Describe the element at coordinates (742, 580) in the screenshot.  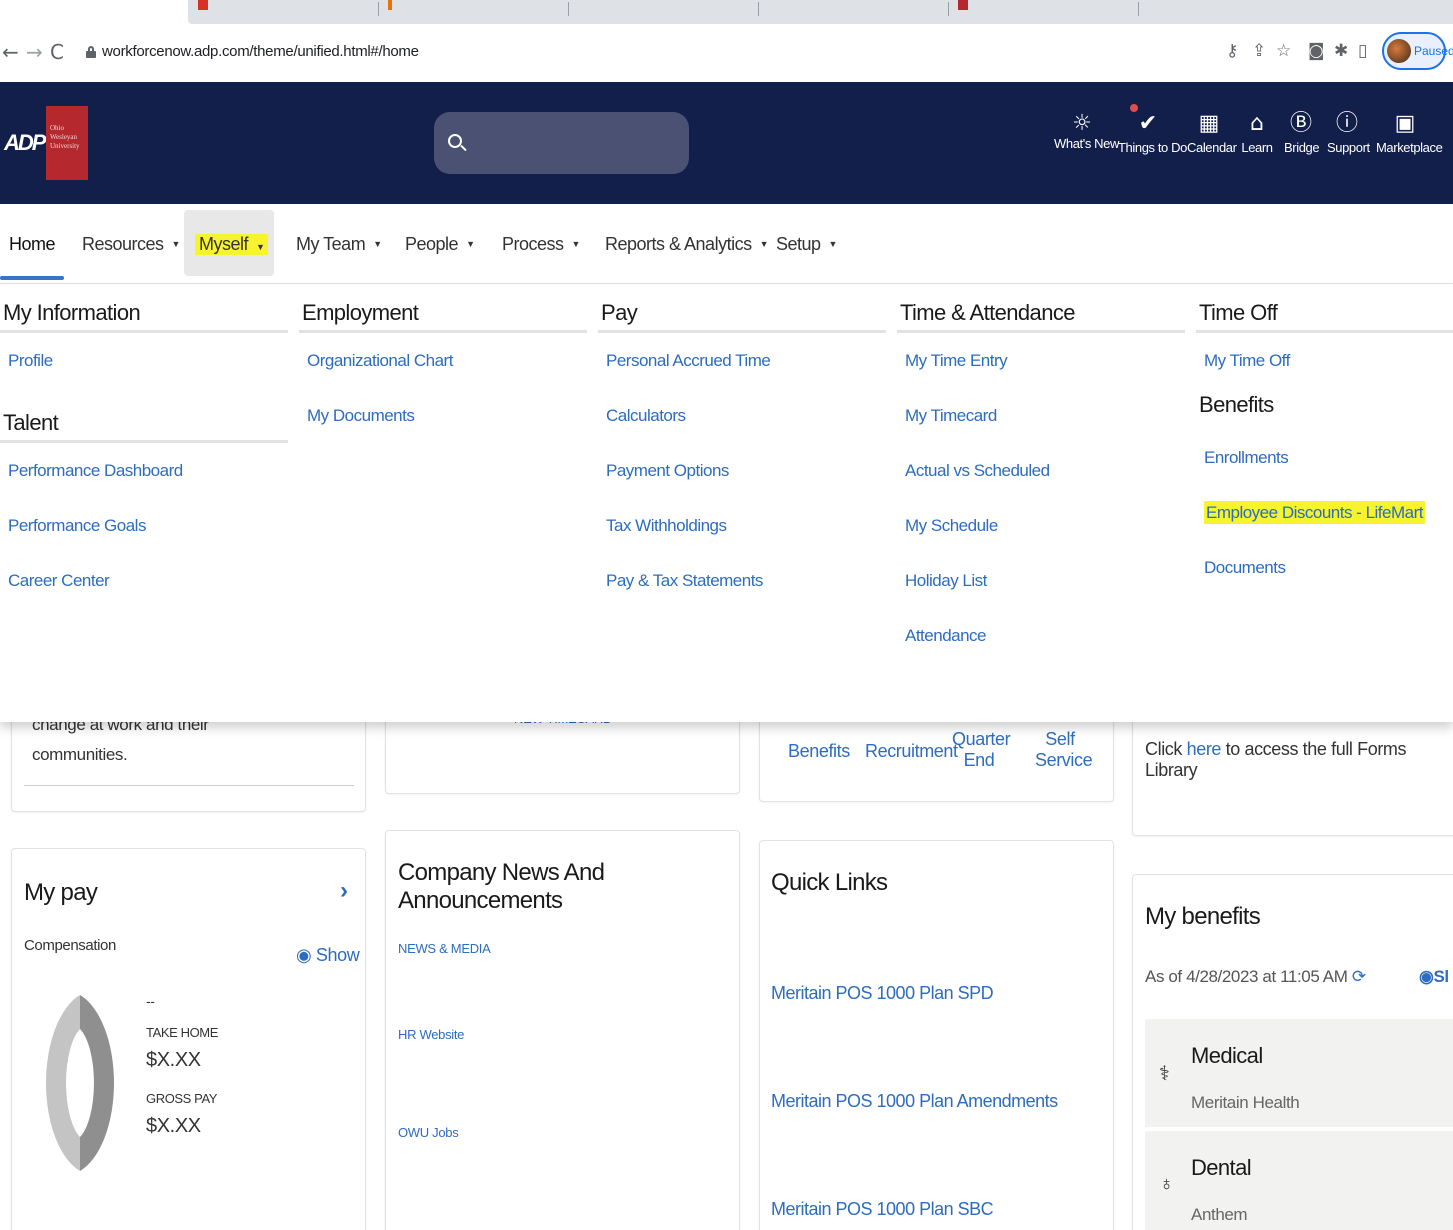
I see `menu-link-pay-tax-statements: Pay & Tax Statements` at that location.